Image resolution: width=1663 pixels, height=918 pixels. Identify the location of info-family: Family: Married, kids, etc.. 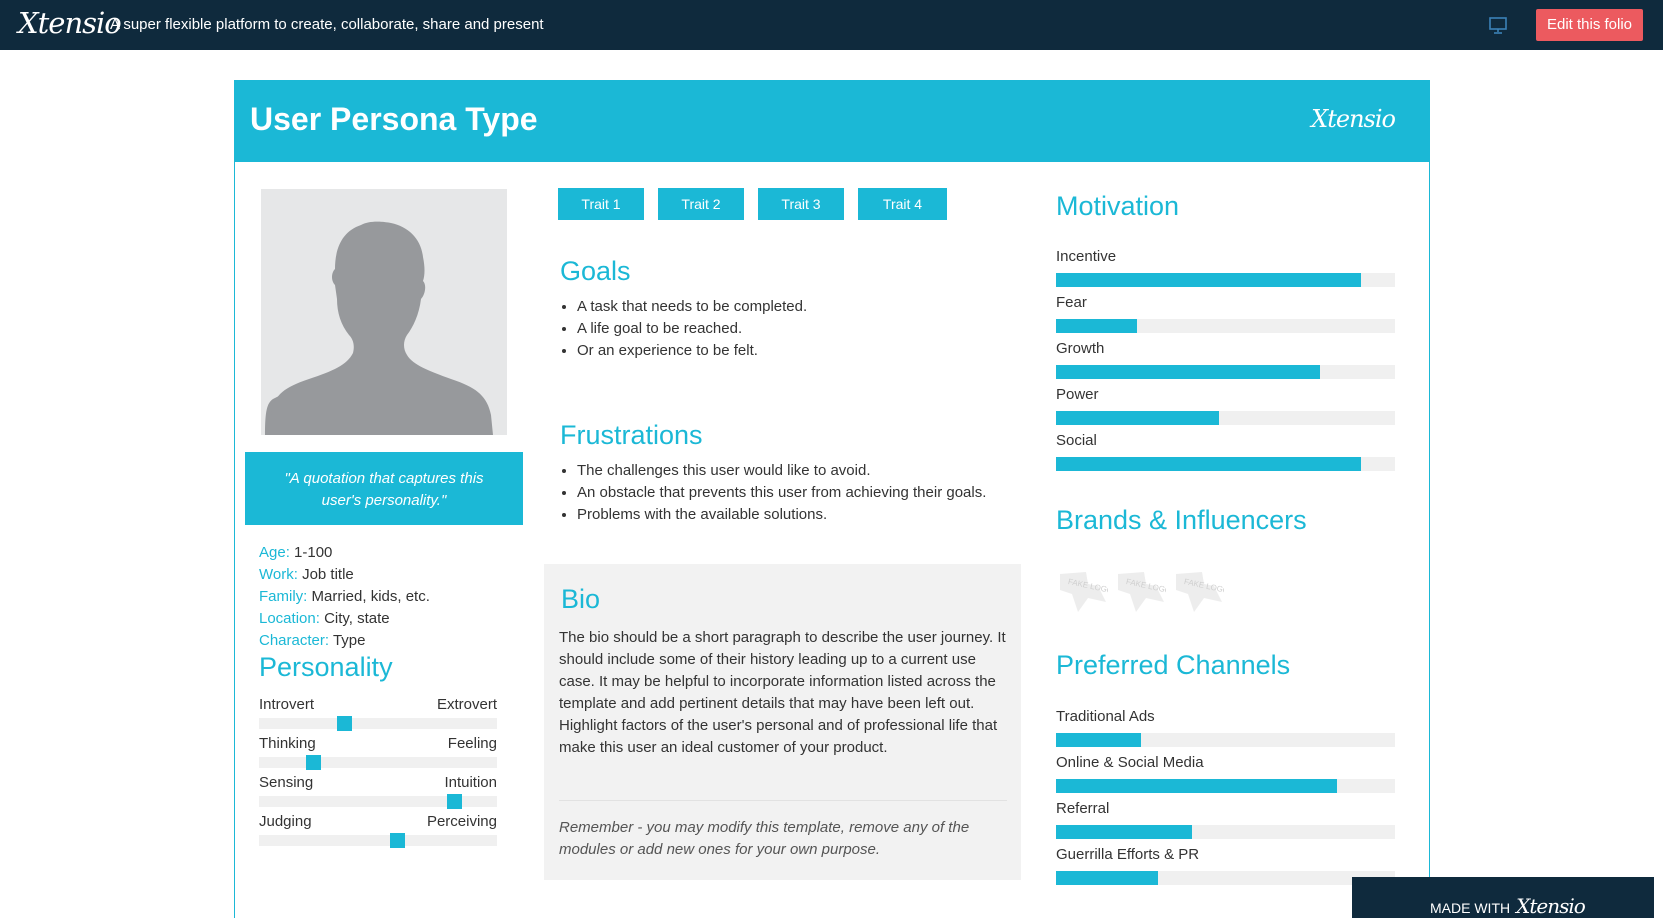
(344, 597).